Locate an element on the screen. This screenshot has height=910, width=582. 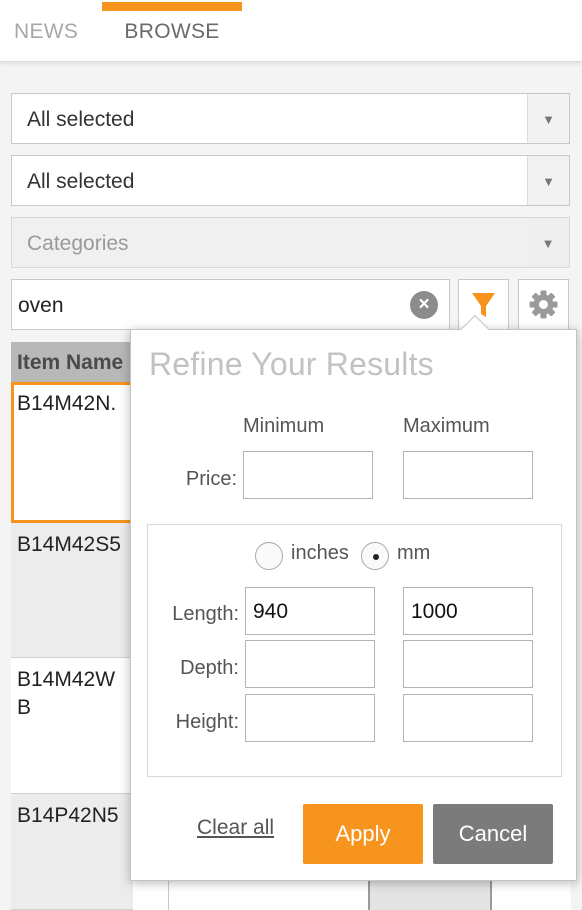
active-tab-indicator is located at coordinates (172, 6).